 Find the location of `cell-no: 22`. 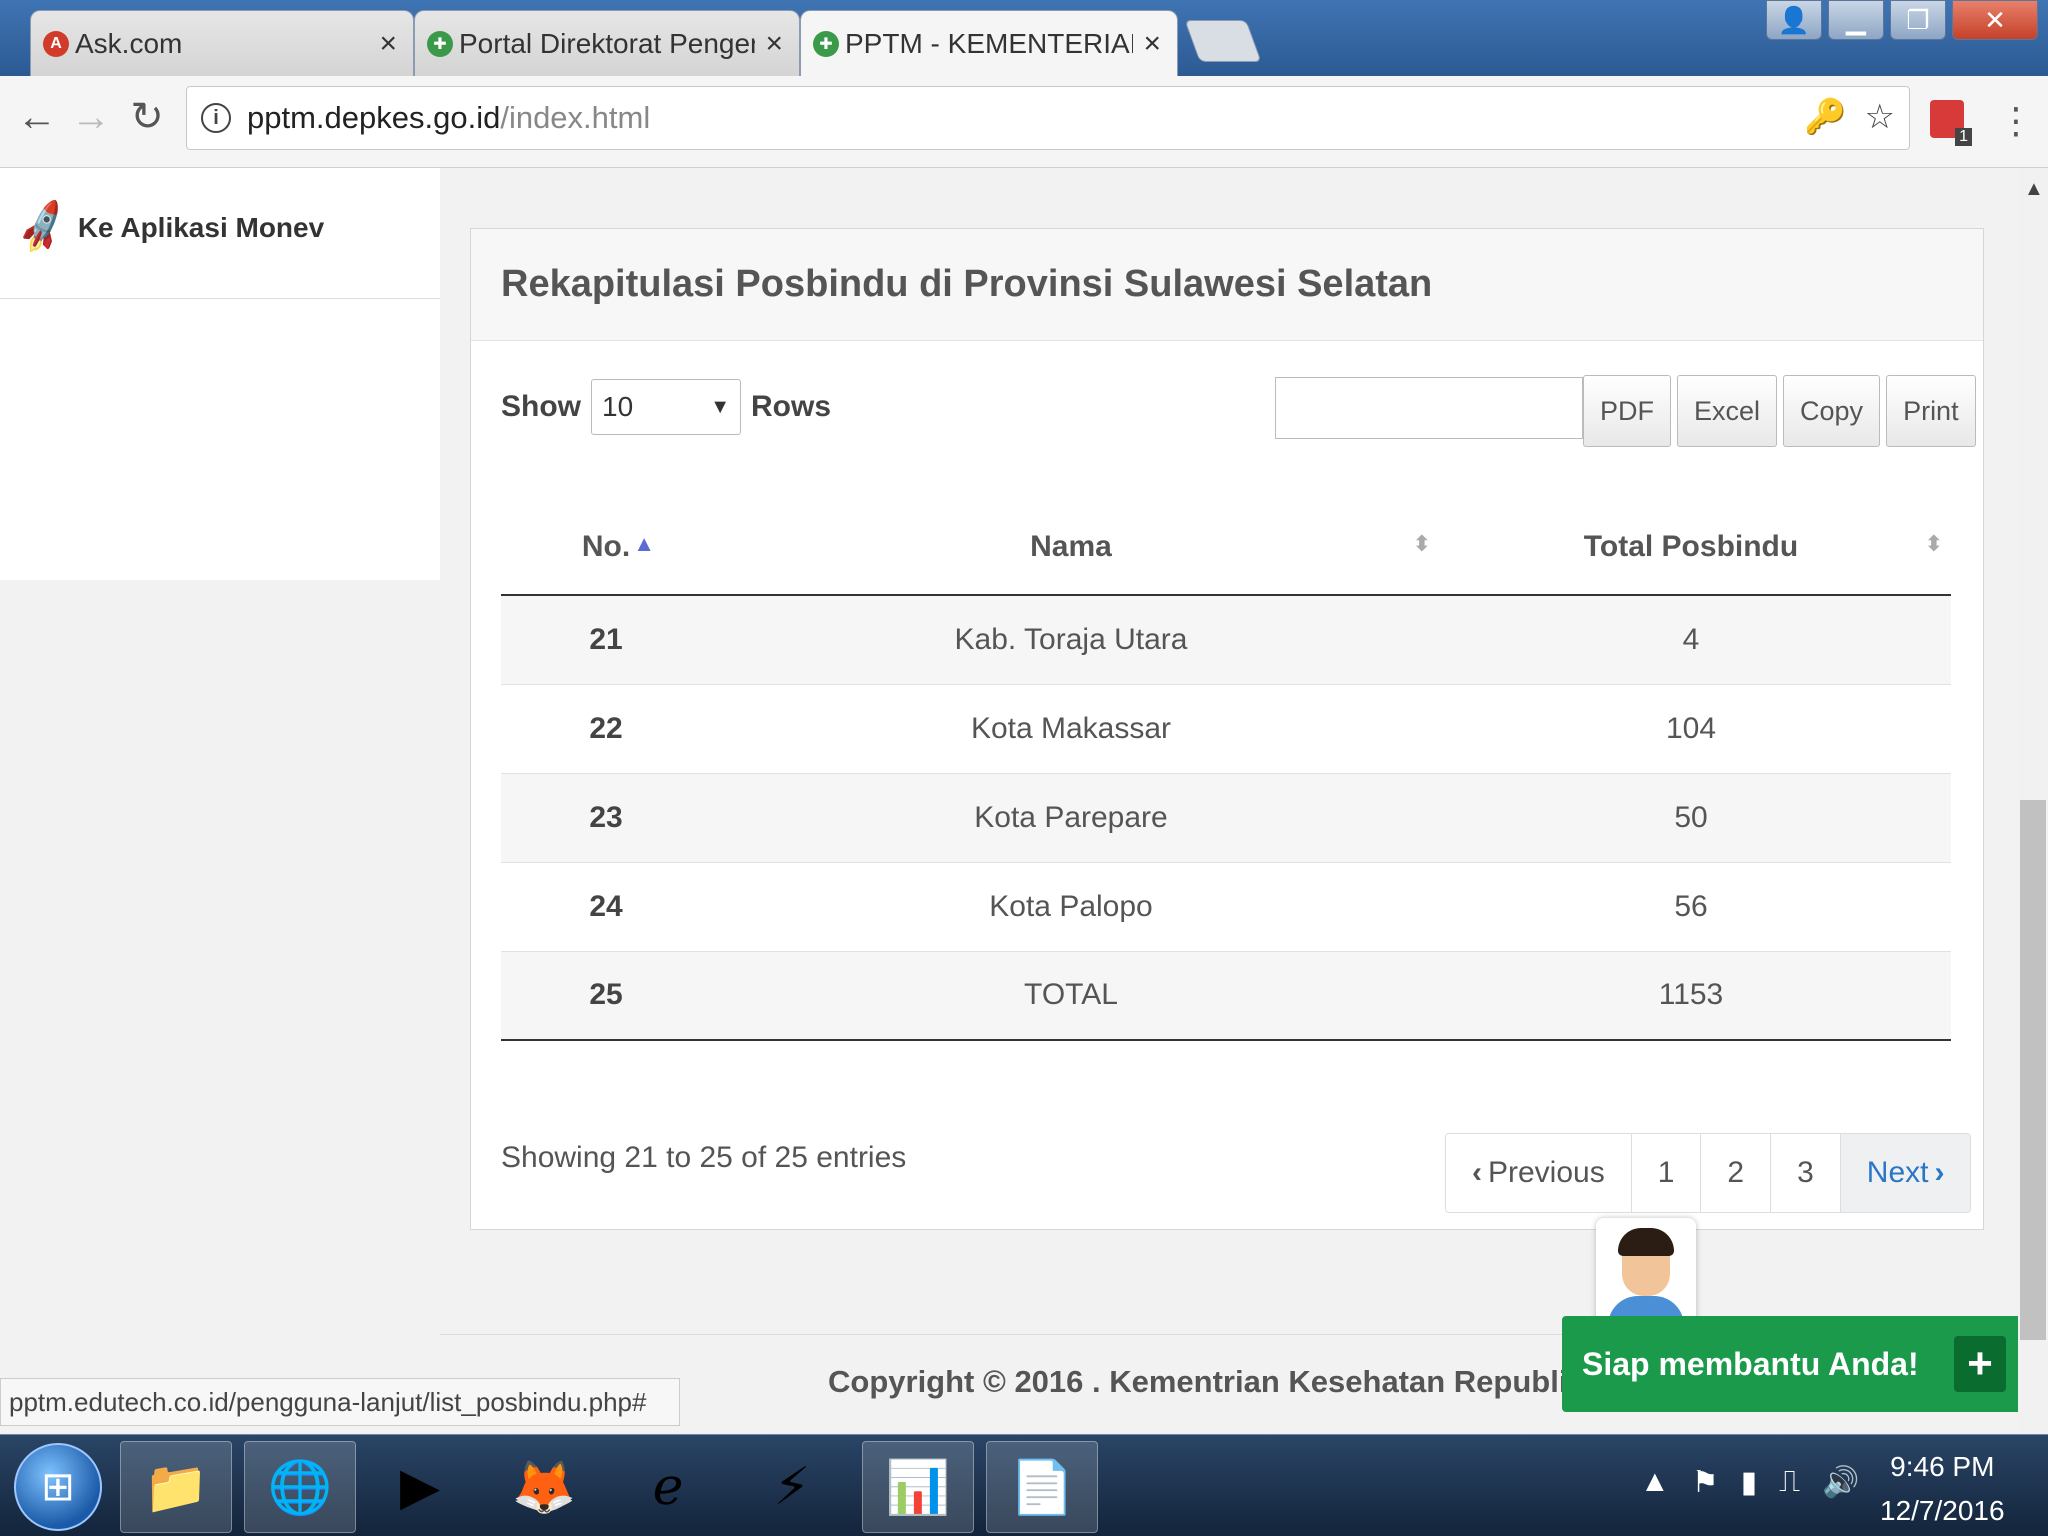

cell-no: 22 is located at coordinates (606, 729).